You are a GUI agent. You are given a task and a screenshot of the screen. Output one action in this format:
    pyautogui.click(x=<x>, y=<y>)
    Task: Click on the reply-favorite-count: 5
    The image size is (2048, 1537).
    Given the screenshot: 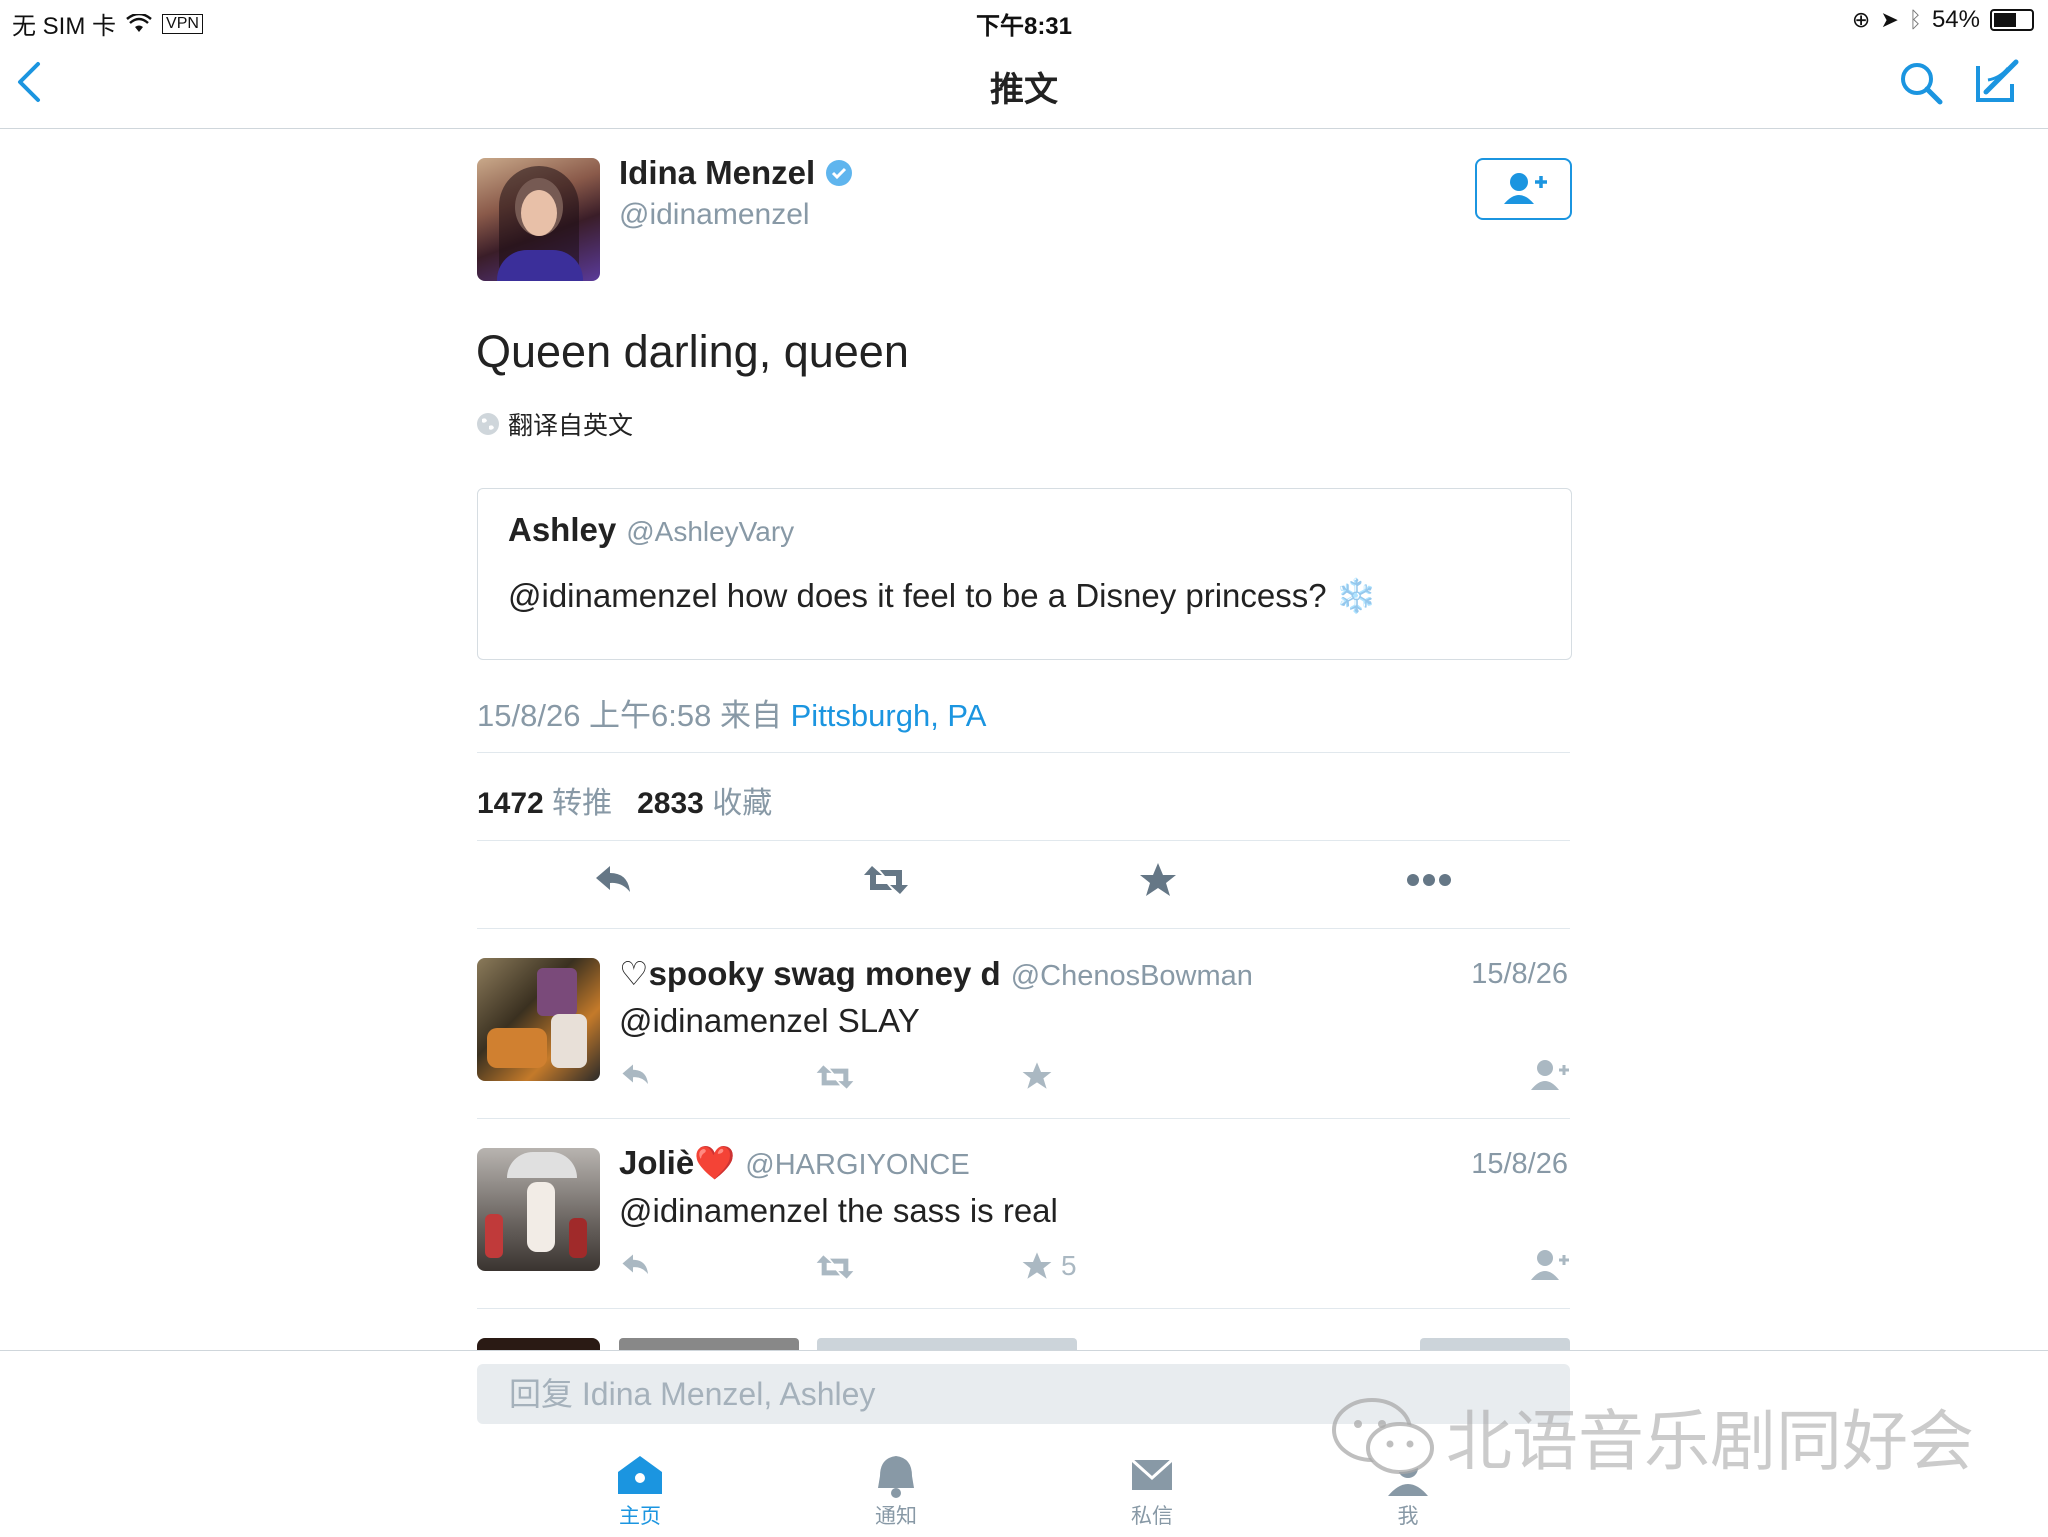 What is the action you would take?
    pyautogui.click(x=1069, y=1265)
    